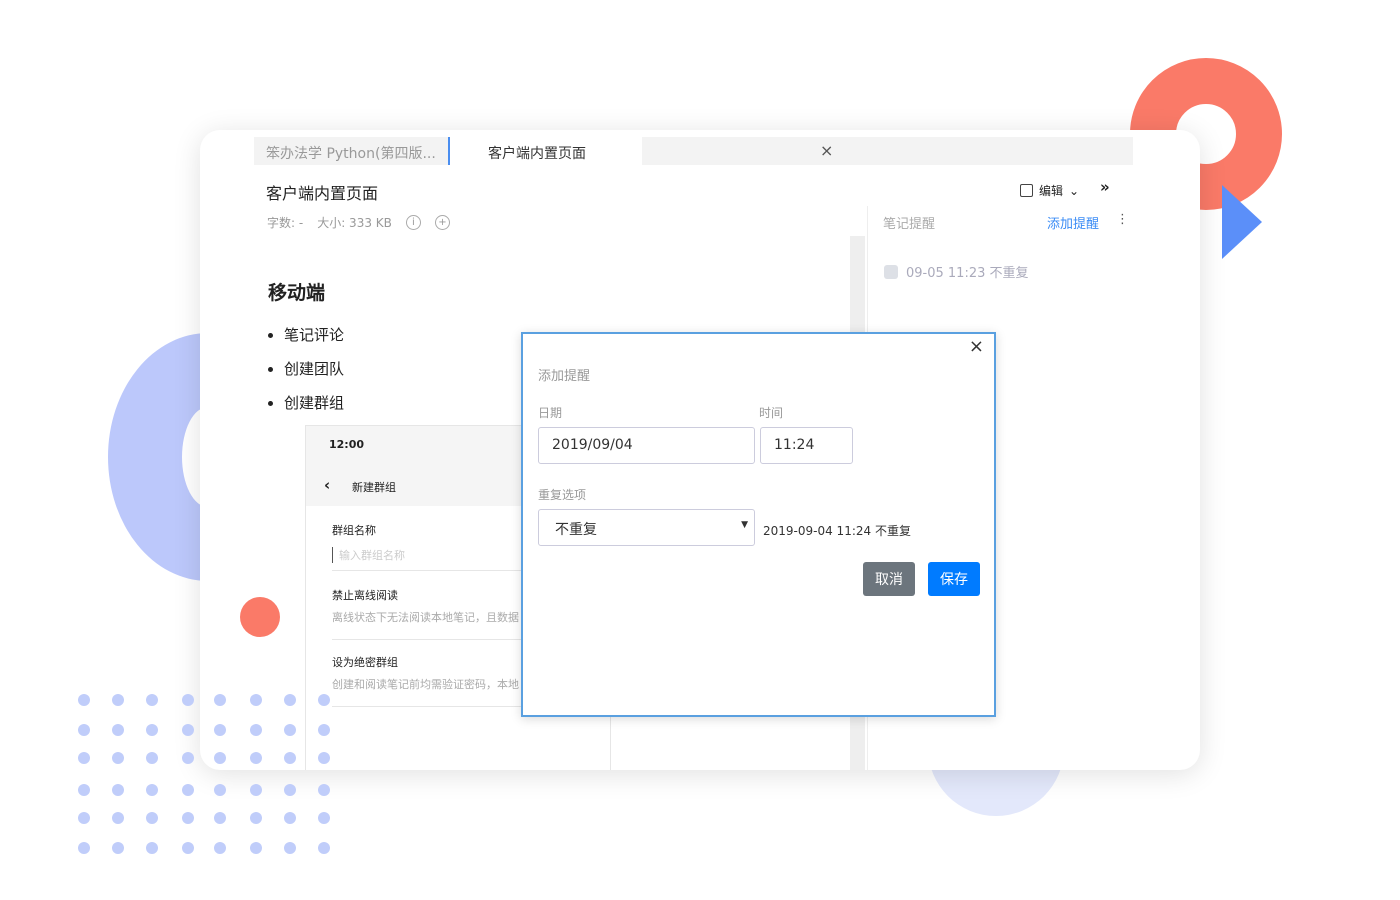 The width and height of the screenshot is (1400, 900). What do you see at coordinates (889, 579) in the screenshot?
I see `cancel-button: 取消` at bounding box center [889, 579].